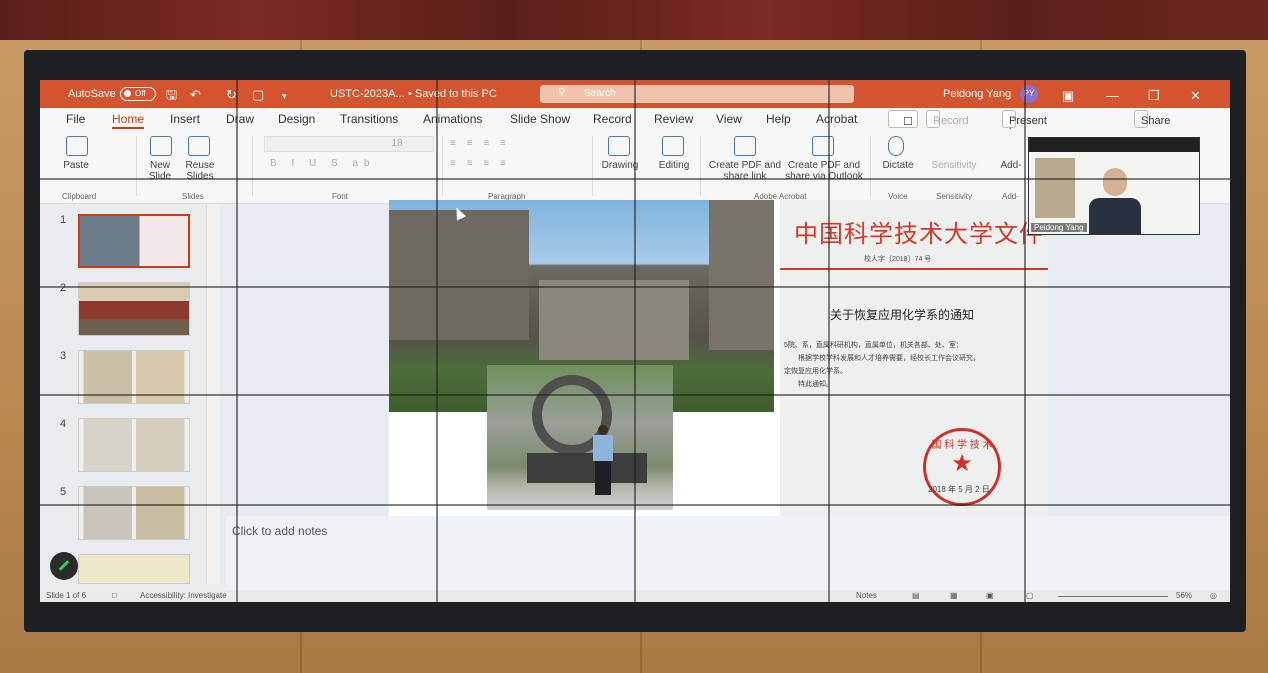 The image size is (1268, 673). Describe the element at coordinates (284, 96) in the screenshot. I see `customize-icon: ▾` at that location.